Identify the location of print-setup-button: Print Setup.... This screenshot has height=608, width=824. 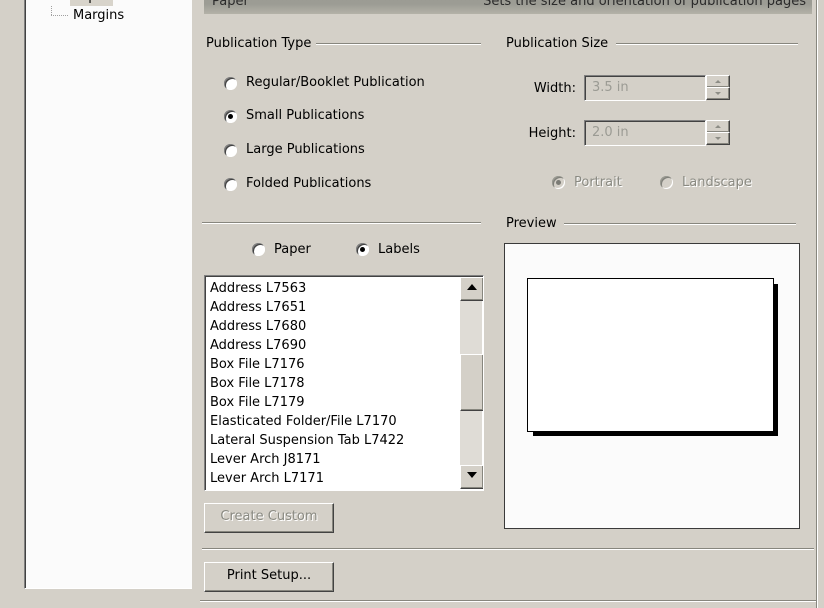
(269, 577).